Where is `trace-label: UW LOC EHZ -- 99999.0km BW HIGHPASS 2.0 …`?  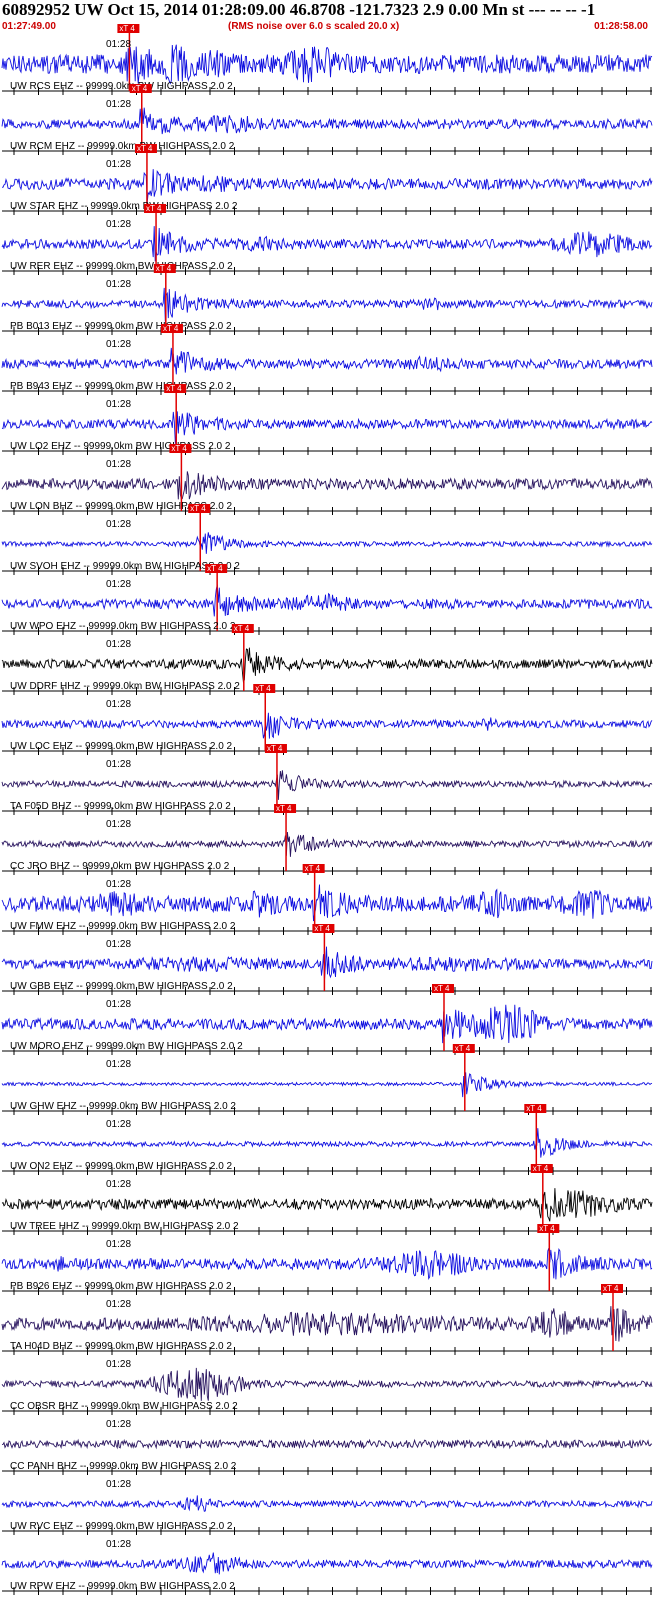
trace-label: UW LOC EHZ -- 99999.0km BW HIGHPASS 2.0 … is located at coordinates (121, 746).